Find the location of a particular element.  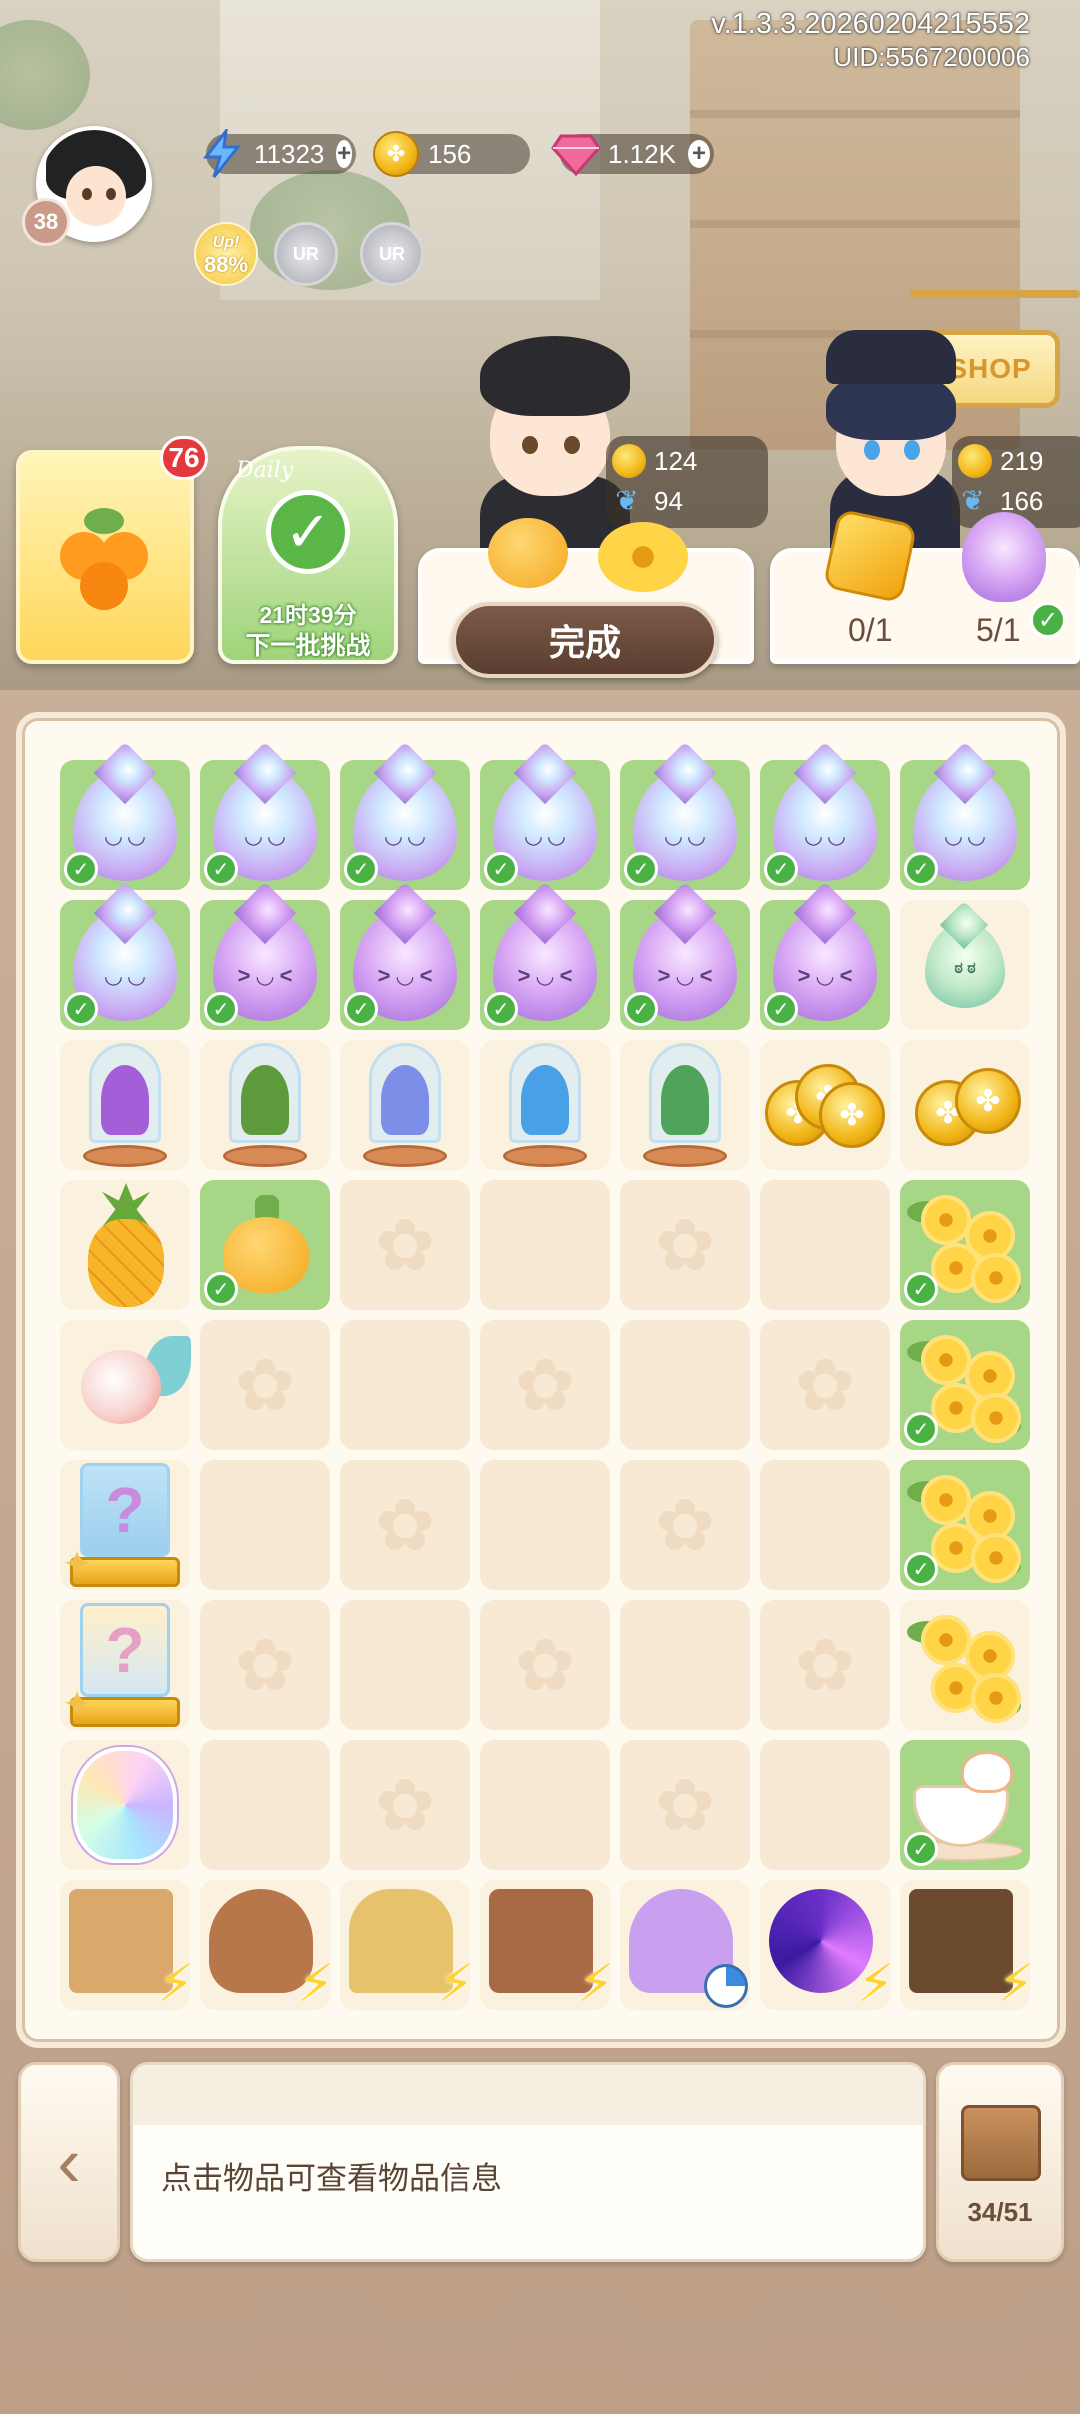

orders-card is located at coordinates (105, 557).